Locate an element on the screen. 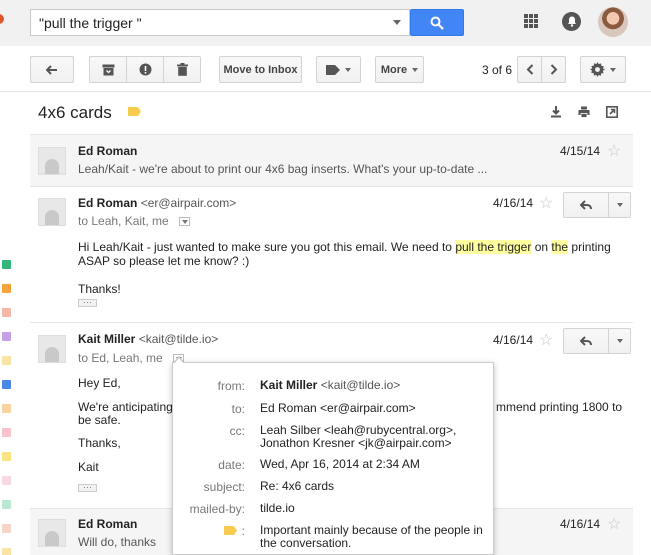  chevron-left-icon is located at coordinates (529, 69).